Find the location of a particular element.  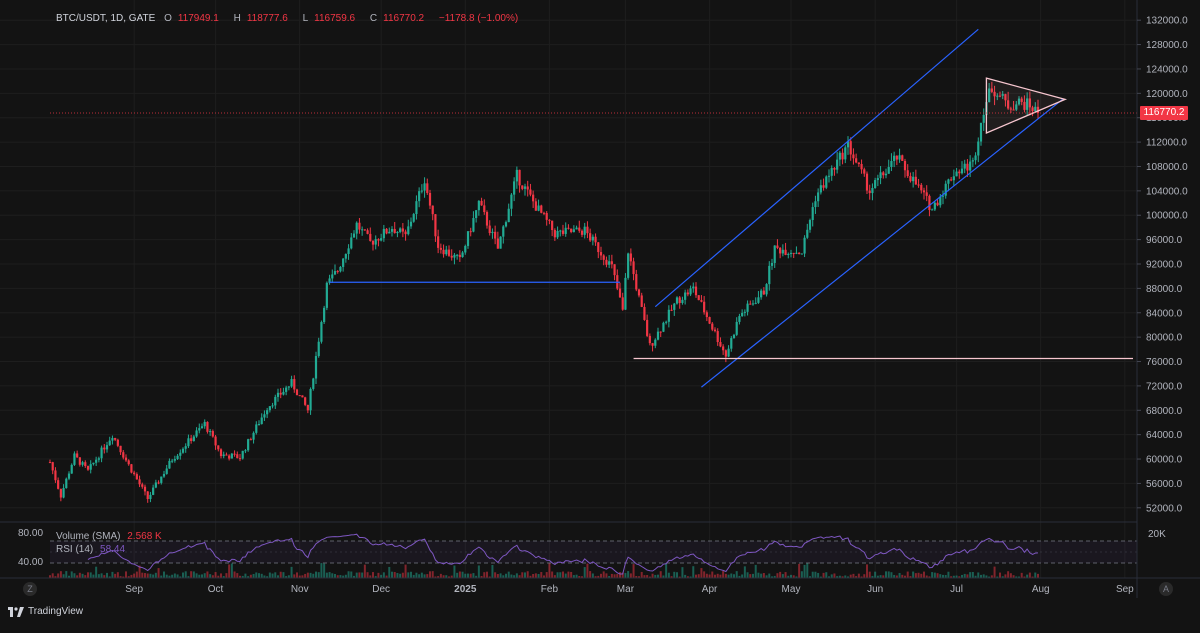

symbol-label: BTC/USDT, 1D, GATE is located at coordinates (105, 18).